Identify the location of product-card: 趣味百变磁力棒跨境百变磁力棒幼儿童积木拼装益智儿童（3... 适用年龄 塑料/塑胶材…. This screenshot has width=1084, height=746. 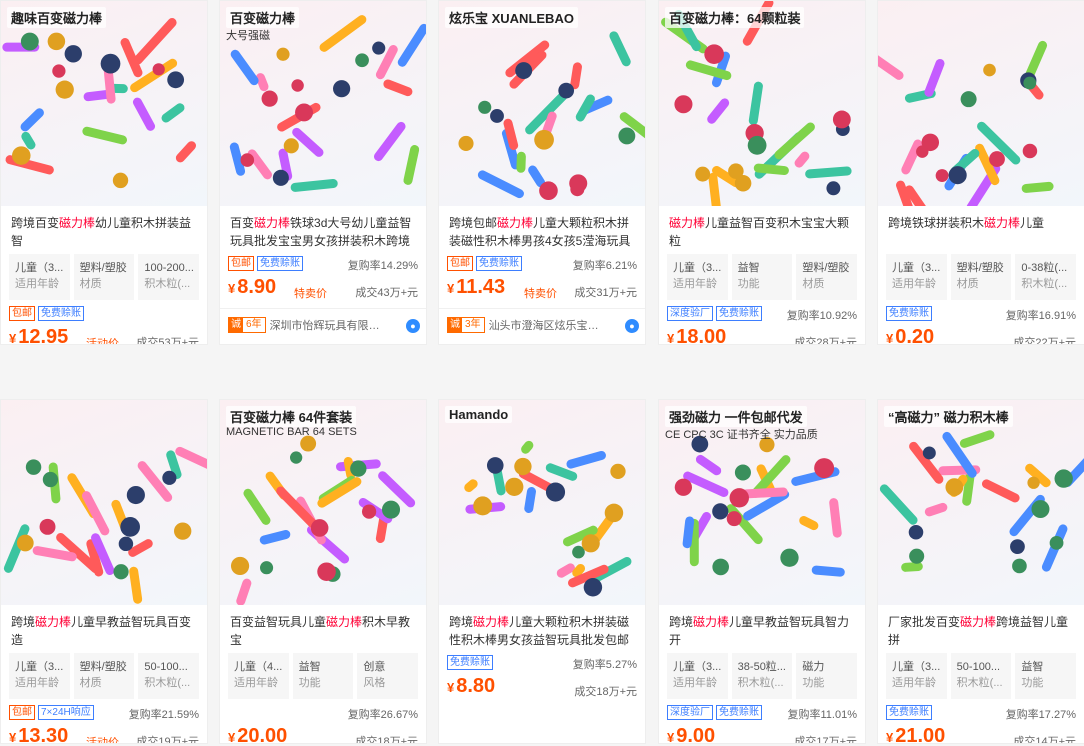
(104, 172).